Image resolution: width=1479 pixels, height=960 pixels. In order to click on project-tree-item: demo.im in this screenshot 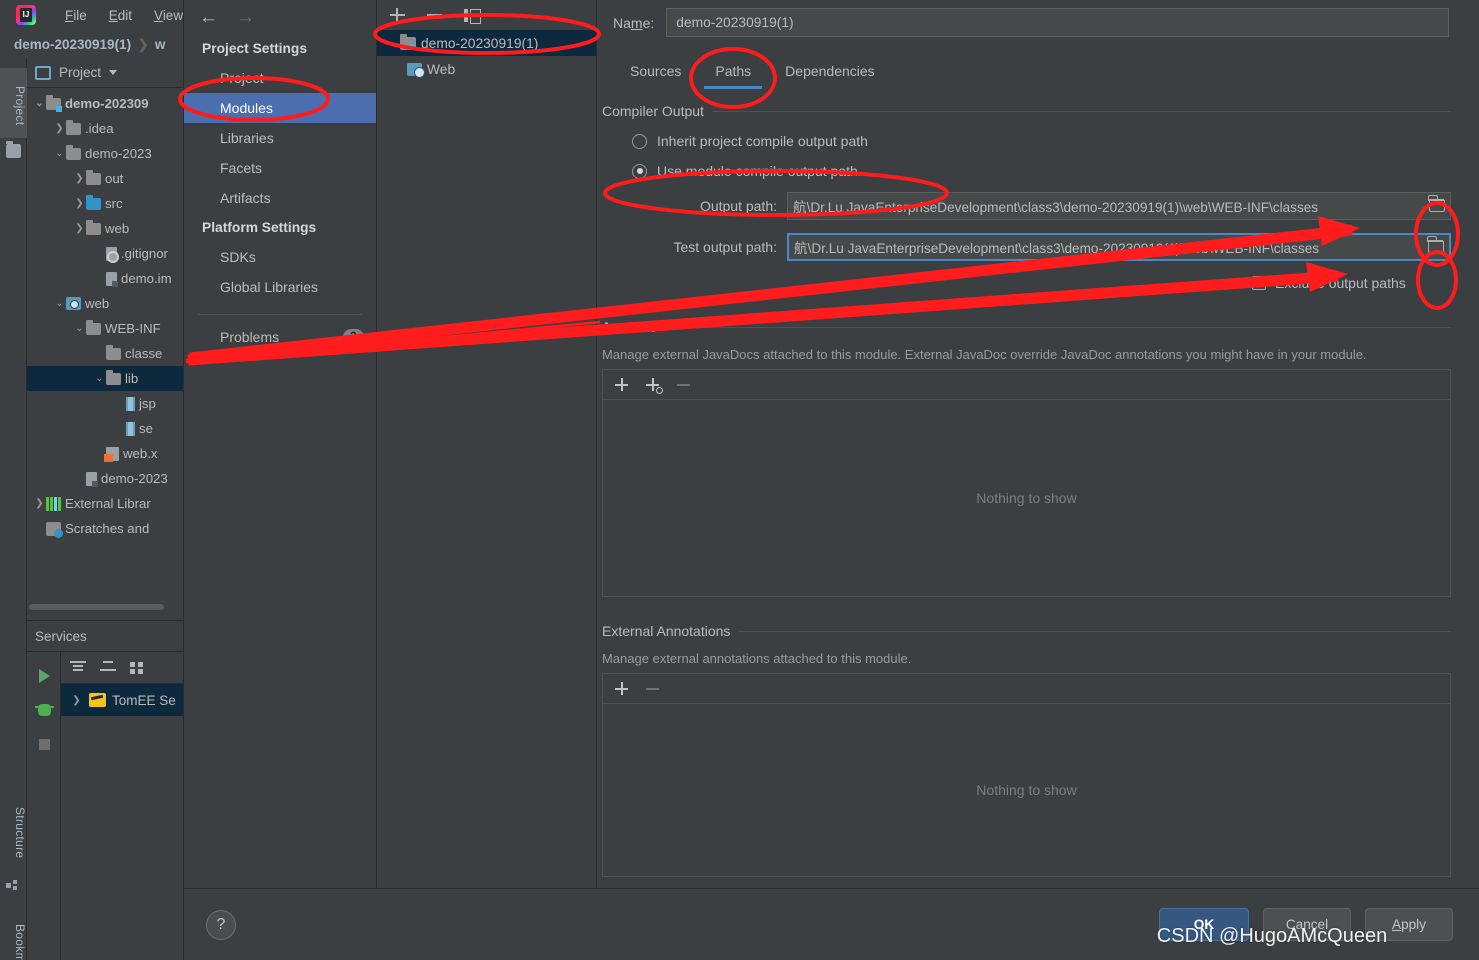, I will do `click(107, 278)`.